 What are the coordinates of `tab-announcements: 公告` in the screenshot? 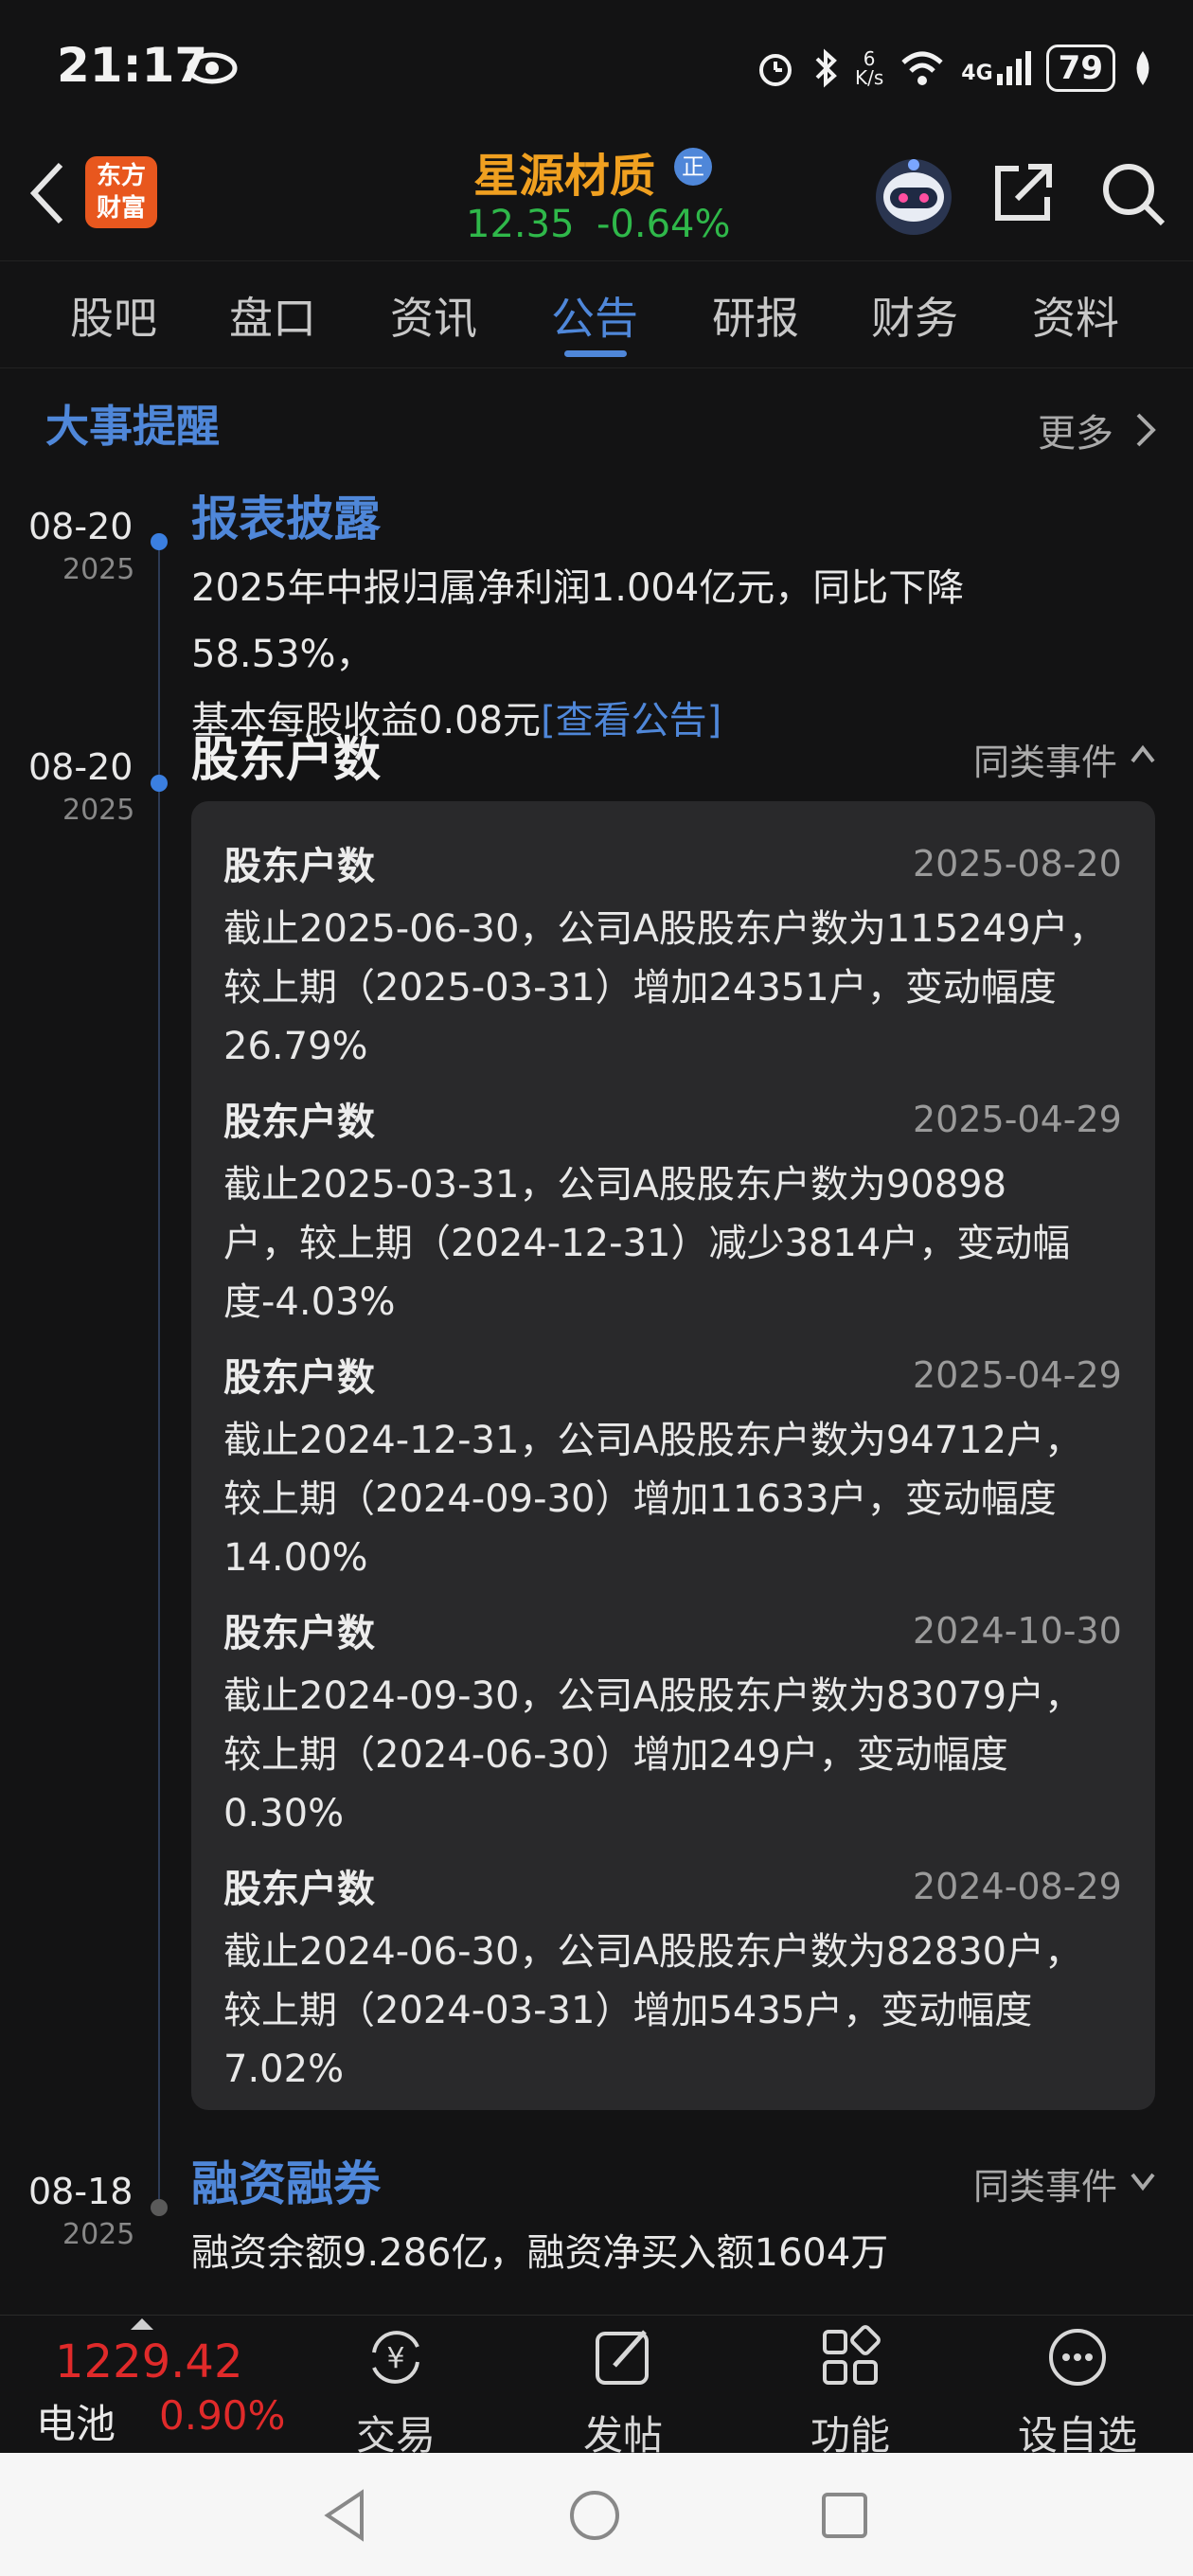 It's located at (594, 315).